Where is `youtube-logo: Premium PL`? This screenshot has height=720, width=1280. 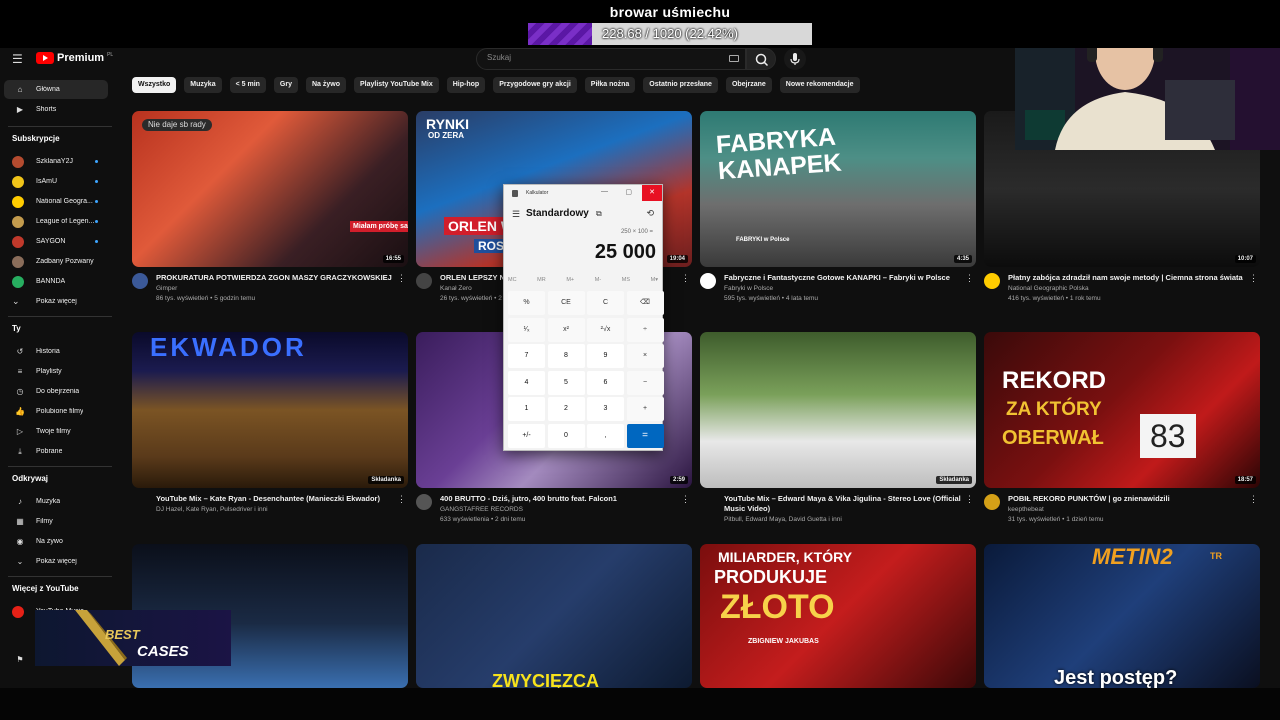 youtube-logo: Premium PL is located at coordinates (74, 58).